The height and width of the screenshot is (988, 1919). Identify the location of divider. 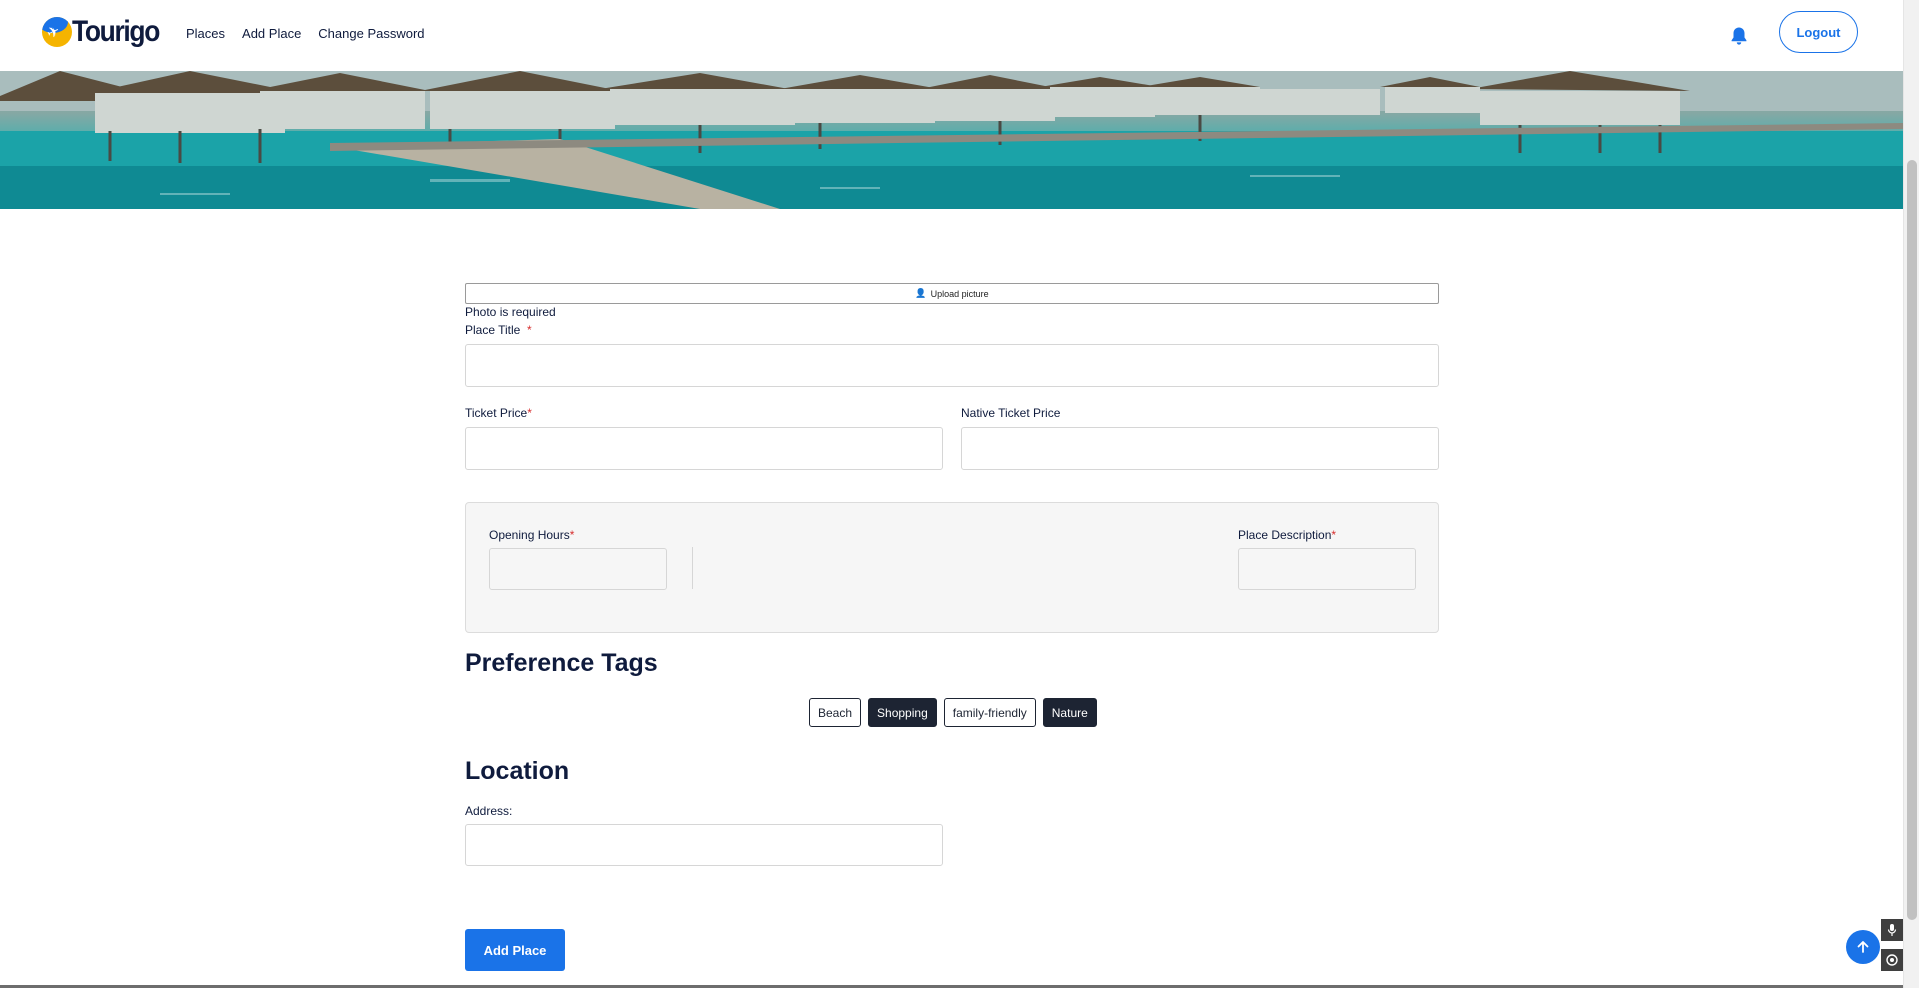
(692, 568).